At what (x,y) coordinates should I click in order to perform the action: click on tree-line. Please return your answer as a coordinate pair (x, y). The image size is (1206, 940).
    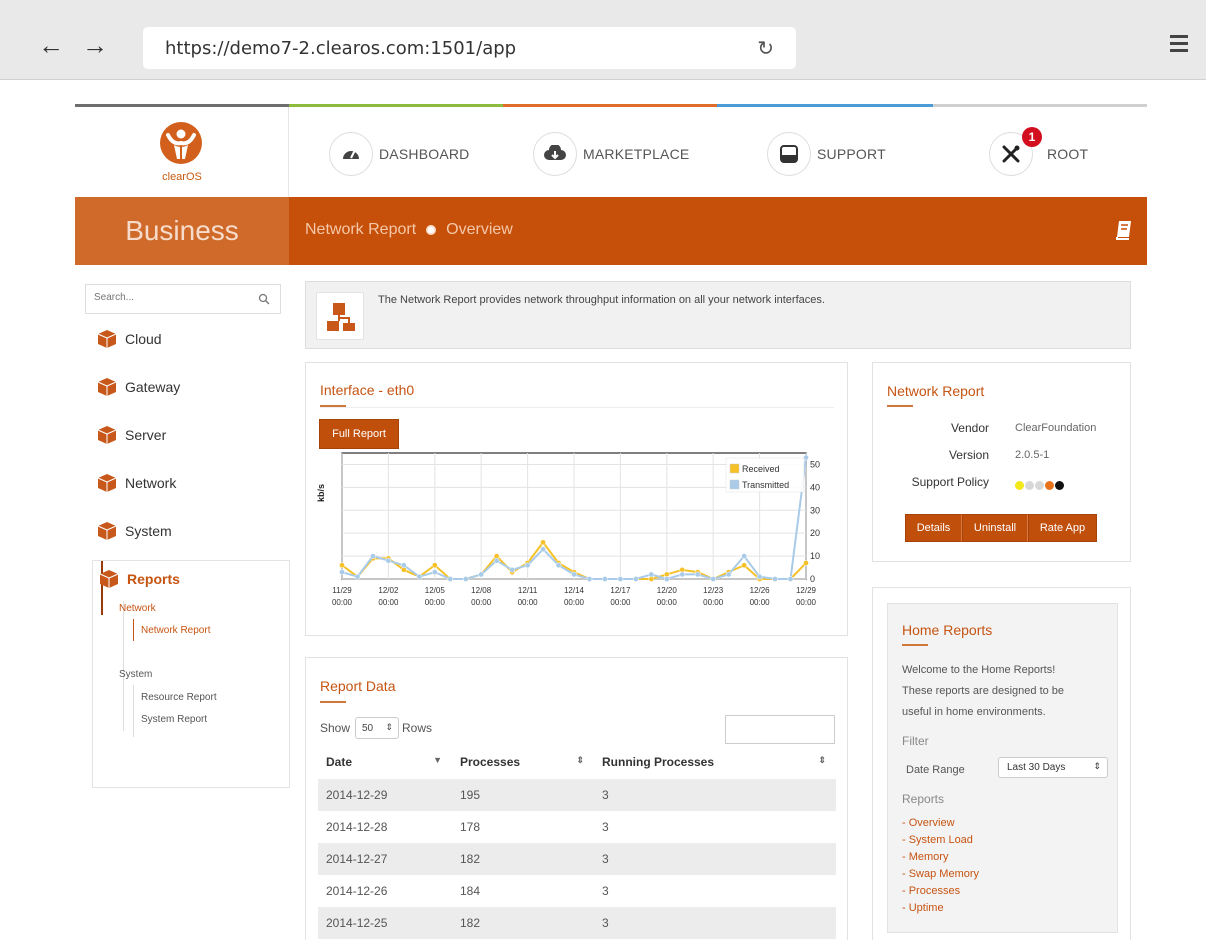
    Looking at the image, I should click on (133, 711).